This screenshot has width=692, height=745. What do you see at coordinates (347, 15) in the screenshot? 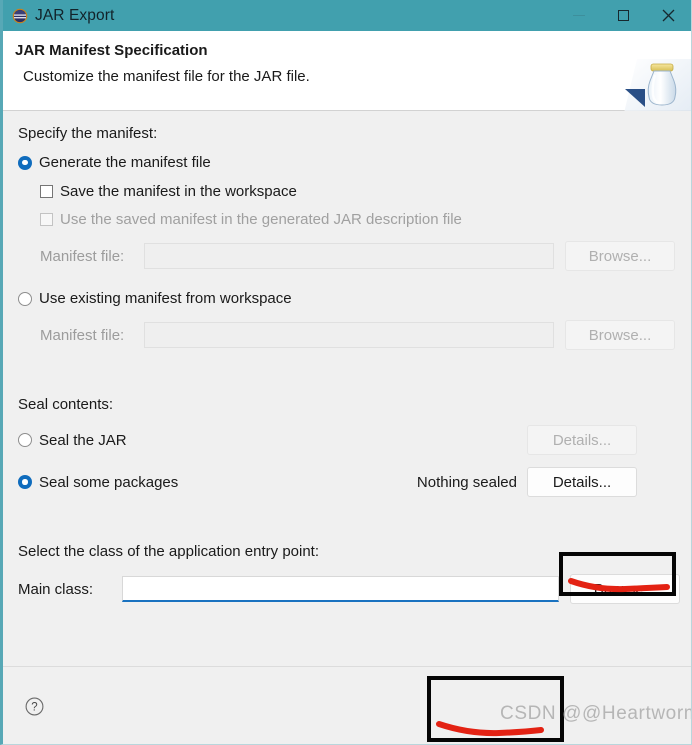
I see `titlebar: JAR Export` at bounding box center [347, 15].